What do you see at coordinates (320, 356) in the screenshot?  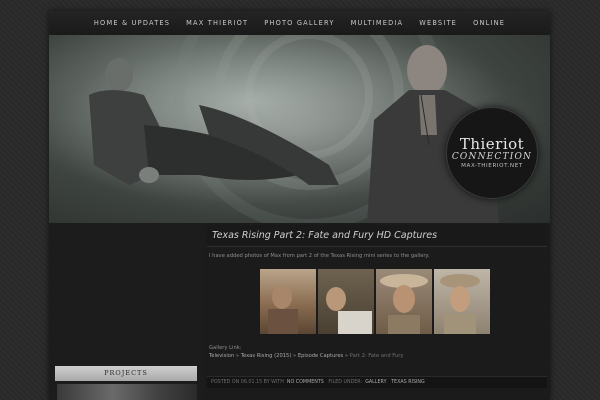 I see `breadcrumb-episode-captures: Episode Captures` at bounding box center [320, 356].